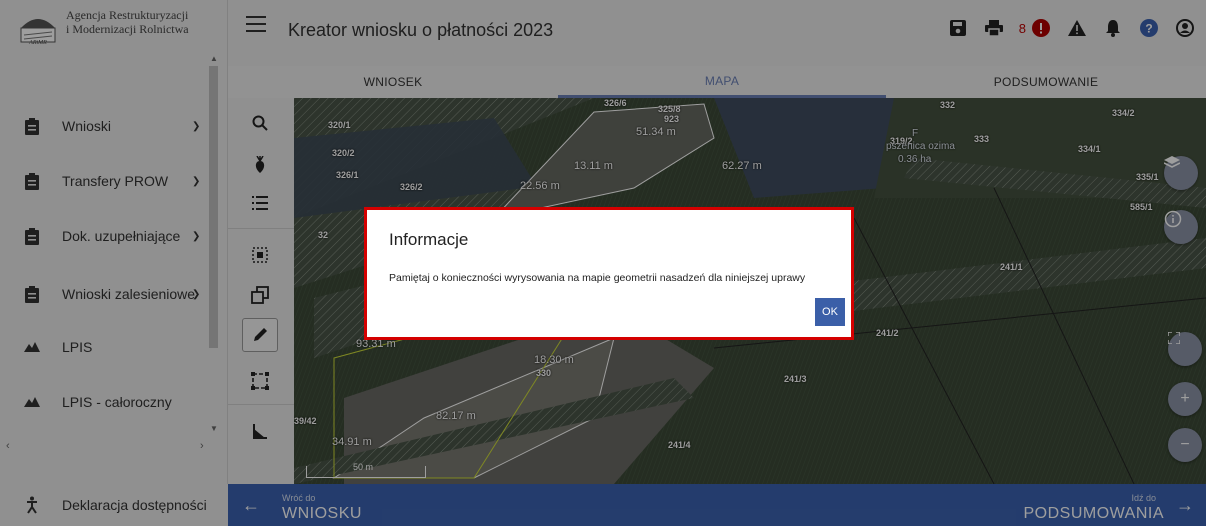 The height and width of the screenshot is (526, 1206). What do you see at coordinates (429, 239) in the screenshot?
I see `dialog-title: Informacje` at bounding box center [429, 239].